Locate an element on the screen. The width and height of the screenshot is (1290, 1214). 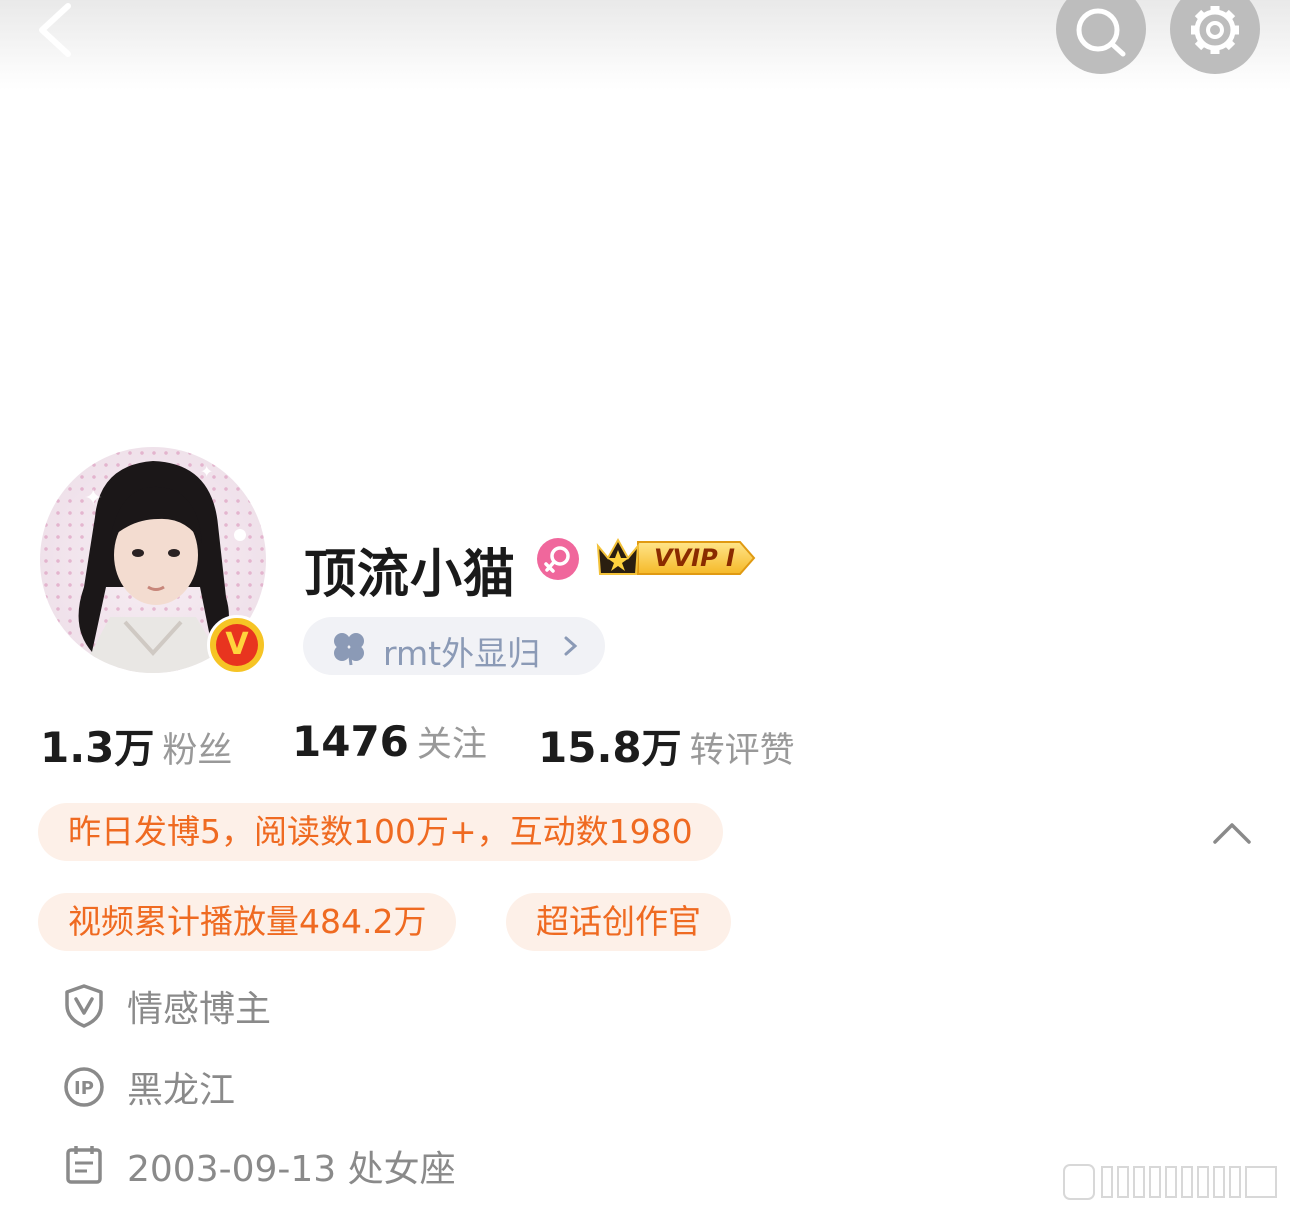
settings-button is located at coordinates (1215, 37).